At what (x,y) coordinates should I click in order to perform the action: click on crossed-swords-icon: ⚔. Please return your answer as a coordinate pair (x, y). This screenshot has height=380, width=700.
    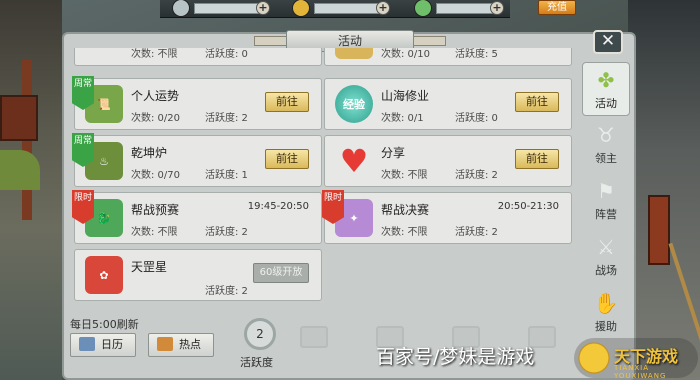
    Looking at the image, I should click on (606, 247).